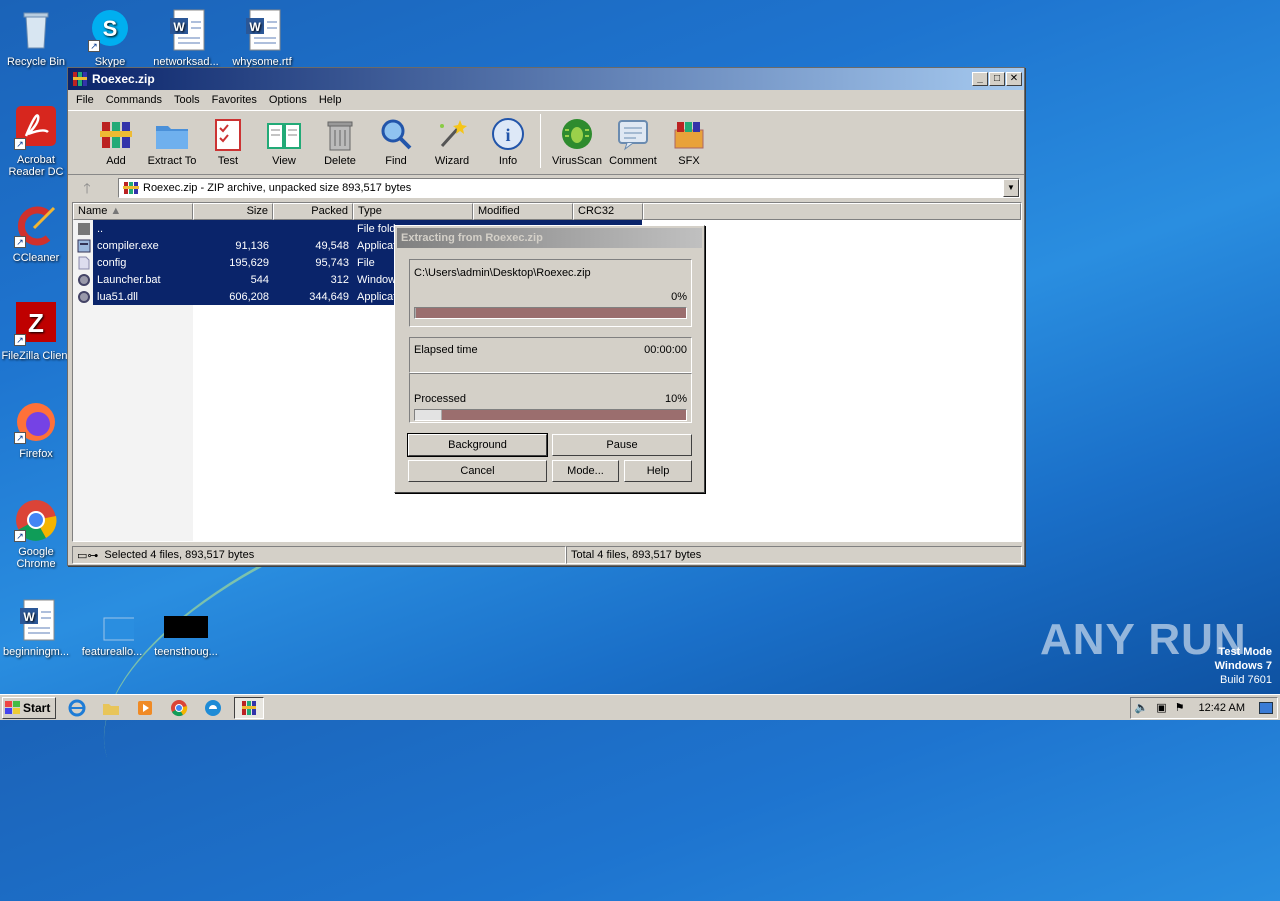  What do you see at coordinates (172, 140) in the screenshot?
I see `extract-to-button: Extract To` at bounding box center [172, 140].